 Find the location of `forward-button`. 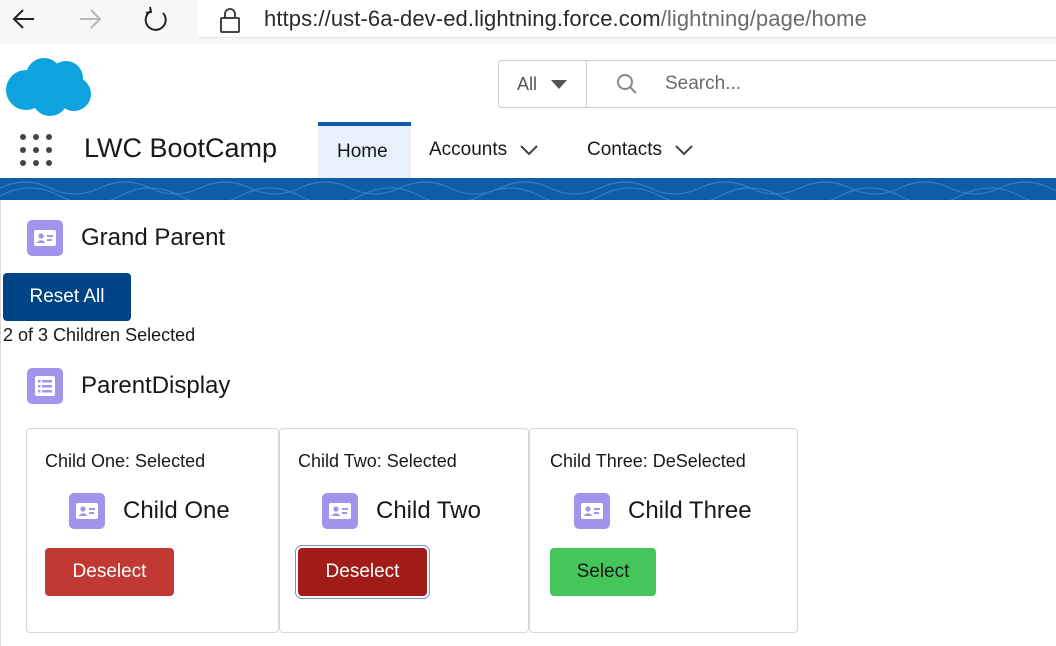

forward-button is located at coordinates (90, 19).